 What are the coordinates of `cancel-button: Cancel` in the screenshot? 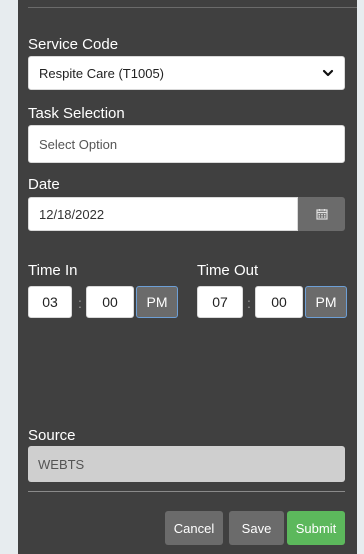 It's located at (194, 528).